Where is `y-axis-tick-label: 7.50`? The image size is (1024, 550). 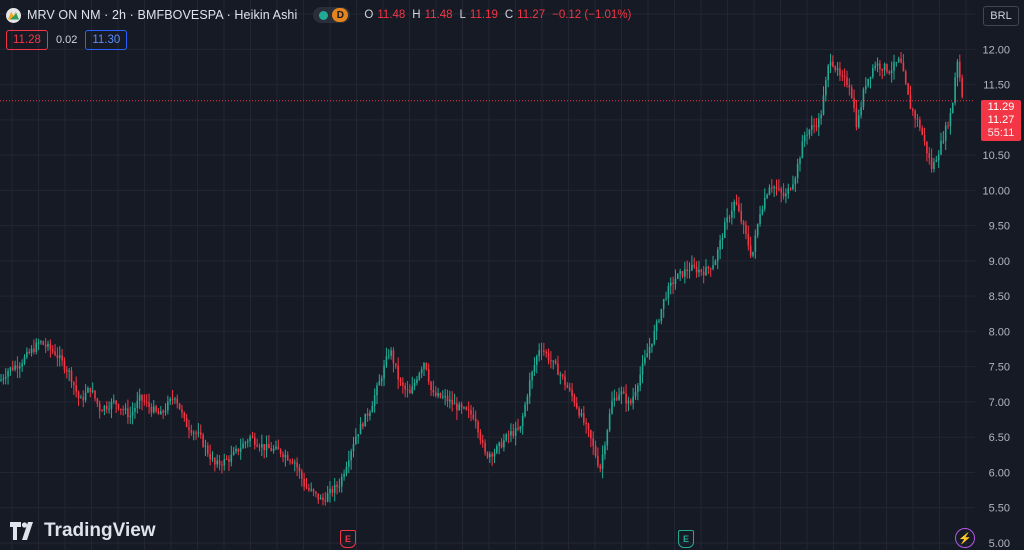
y-axis-tick-label: 7.50 is located at coordinates (999, 368).